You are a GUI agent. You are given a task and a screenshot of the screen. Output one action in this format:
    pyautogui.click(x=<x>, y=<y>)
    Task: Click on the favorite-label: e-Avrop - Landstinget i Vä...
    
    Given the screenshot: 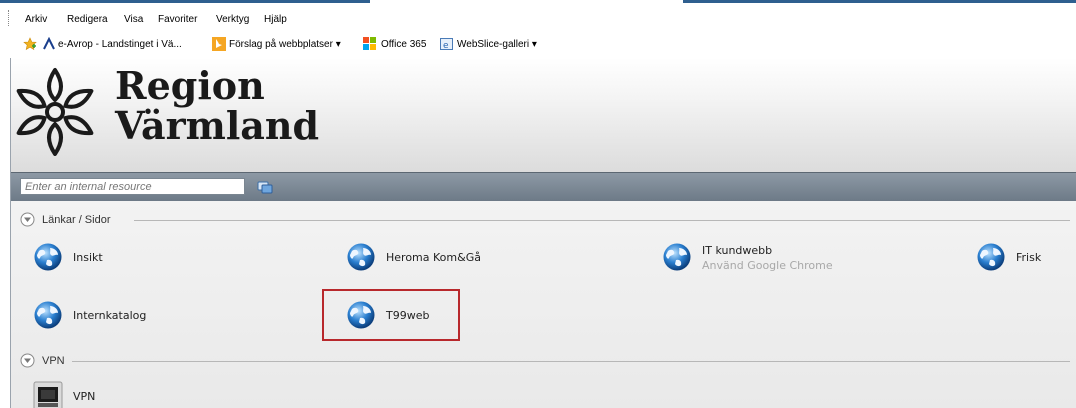 What is the action you would take?
    pyautogui.click(x=120, y=44)
    